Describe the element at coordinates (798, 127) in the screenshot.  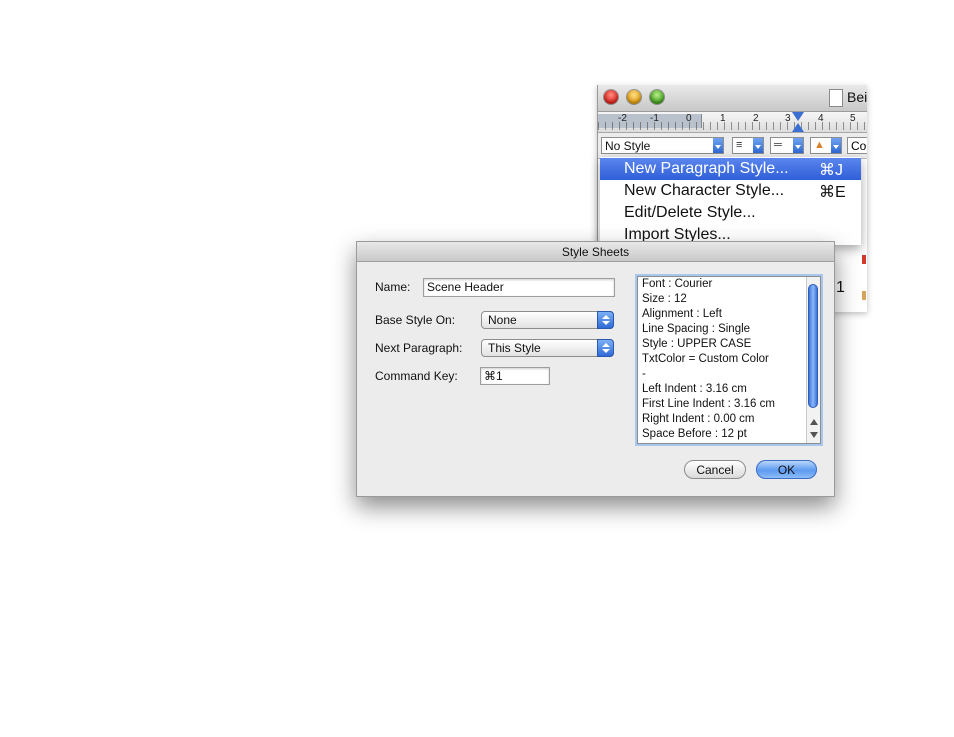
I see `left-indent-marker` at that location.